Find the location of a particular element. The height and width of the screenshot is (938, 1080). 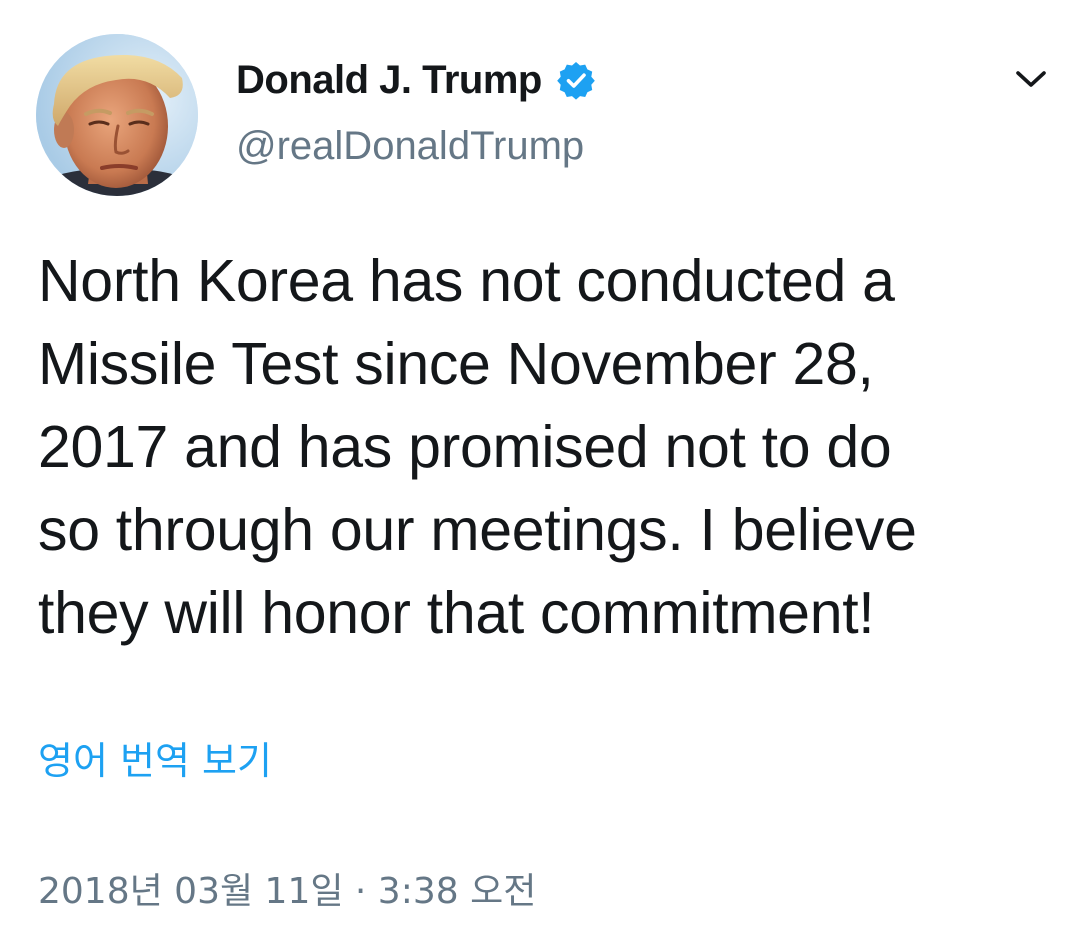

tweet-timestamp: 2018년 03월 11일 · 3:38 오전 is located at coordinates (287, 888).